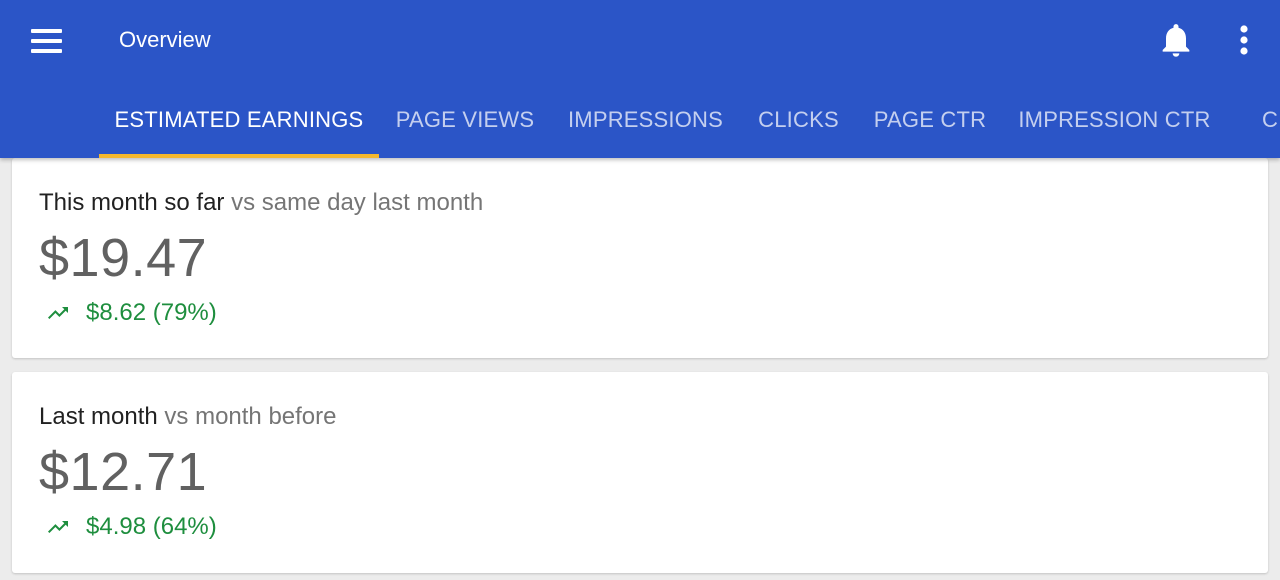  What do you see at coordinates (123, 472) in the screenshot?
I see `earnings-amount: $12.71` at bounding box center [123, 472].